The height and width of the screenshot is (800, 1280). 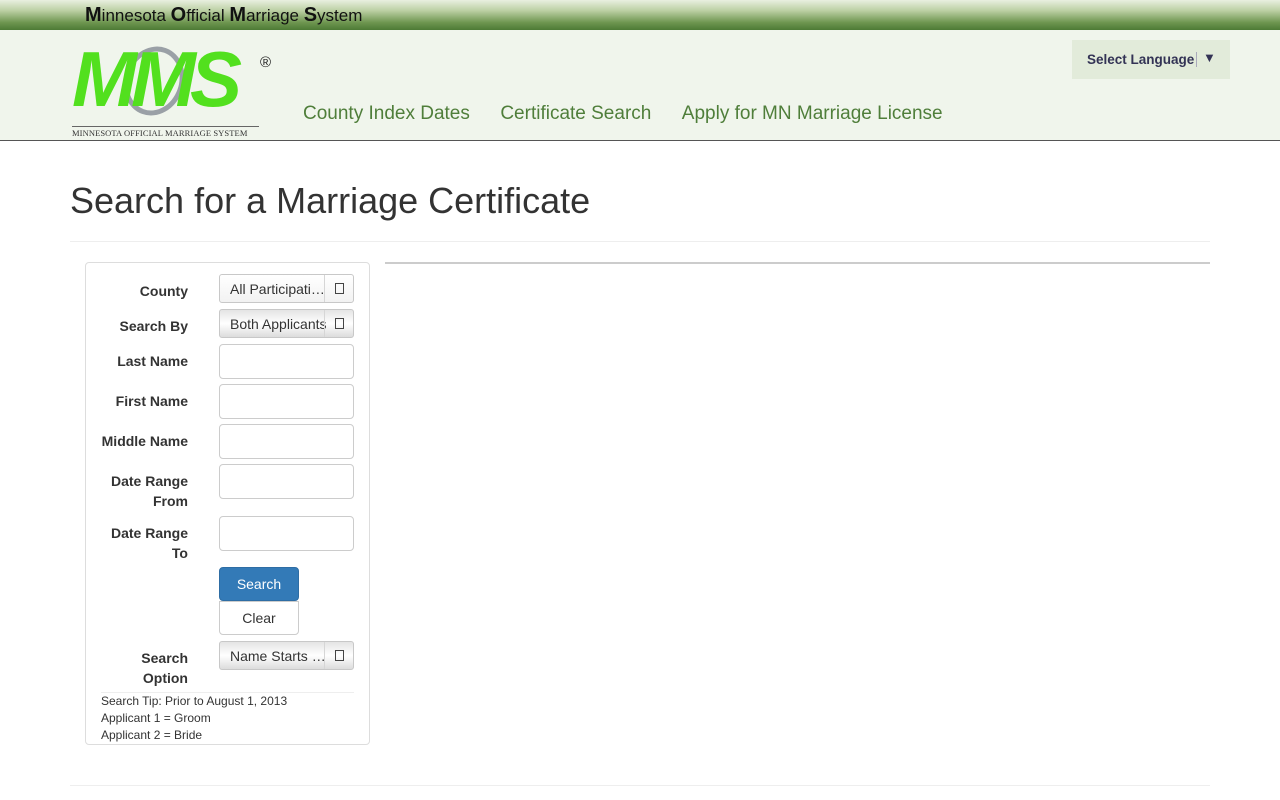 I want to click on site-brand-title: Minnesota Official Marriage System, so click(x=224, y=15).